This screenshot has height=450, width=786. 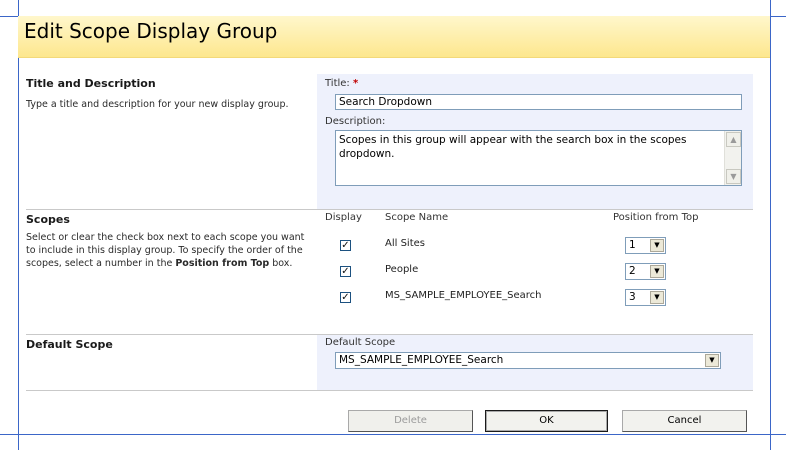 I want to click on guide-line-right, so click(x=770, y=225).